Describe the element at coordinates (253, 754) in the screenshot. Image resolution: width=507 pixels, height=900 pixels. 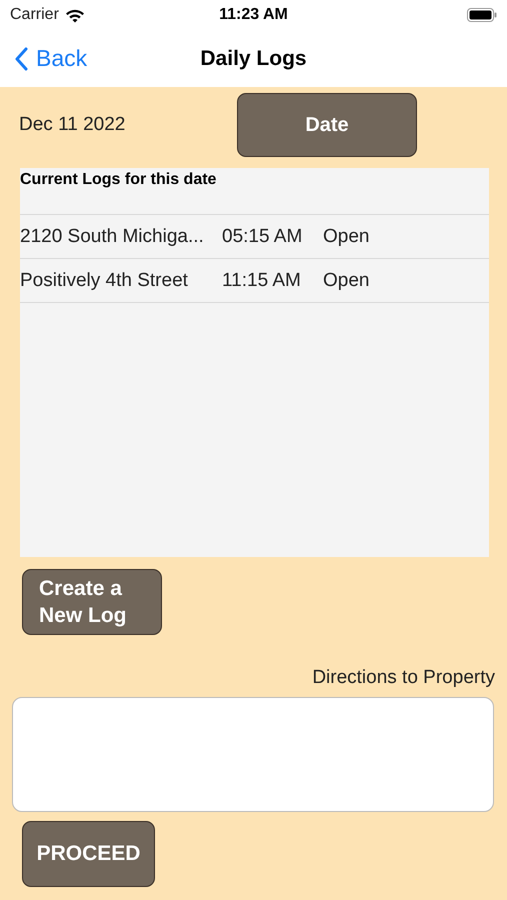
I see `directions-field` at that location.